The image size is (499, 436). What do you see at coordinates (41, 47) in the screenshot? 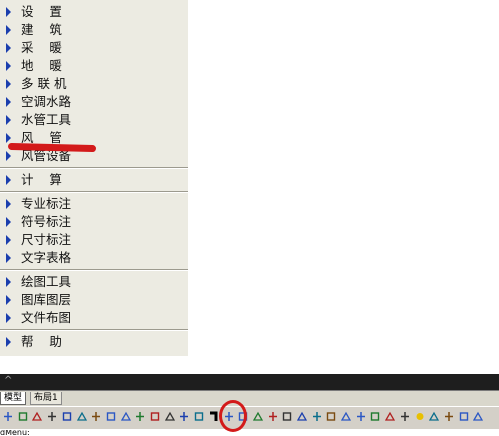
I see `menu-item-label: 采 暖` at bounding box center [41, 47].